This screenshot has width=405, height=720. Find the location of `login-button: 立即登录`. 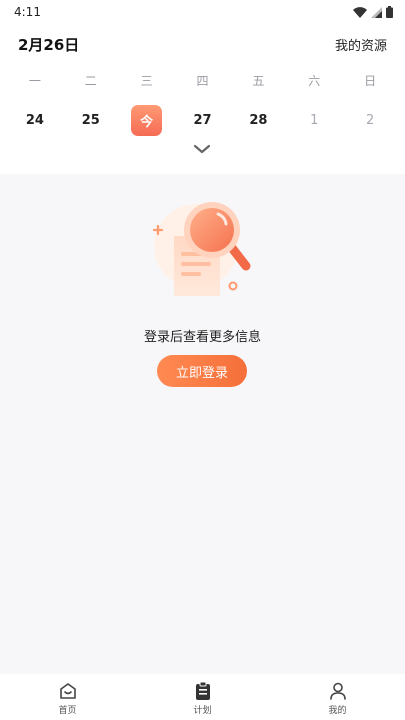

login-button: 立即登录 is located at coordinates (202, 371).